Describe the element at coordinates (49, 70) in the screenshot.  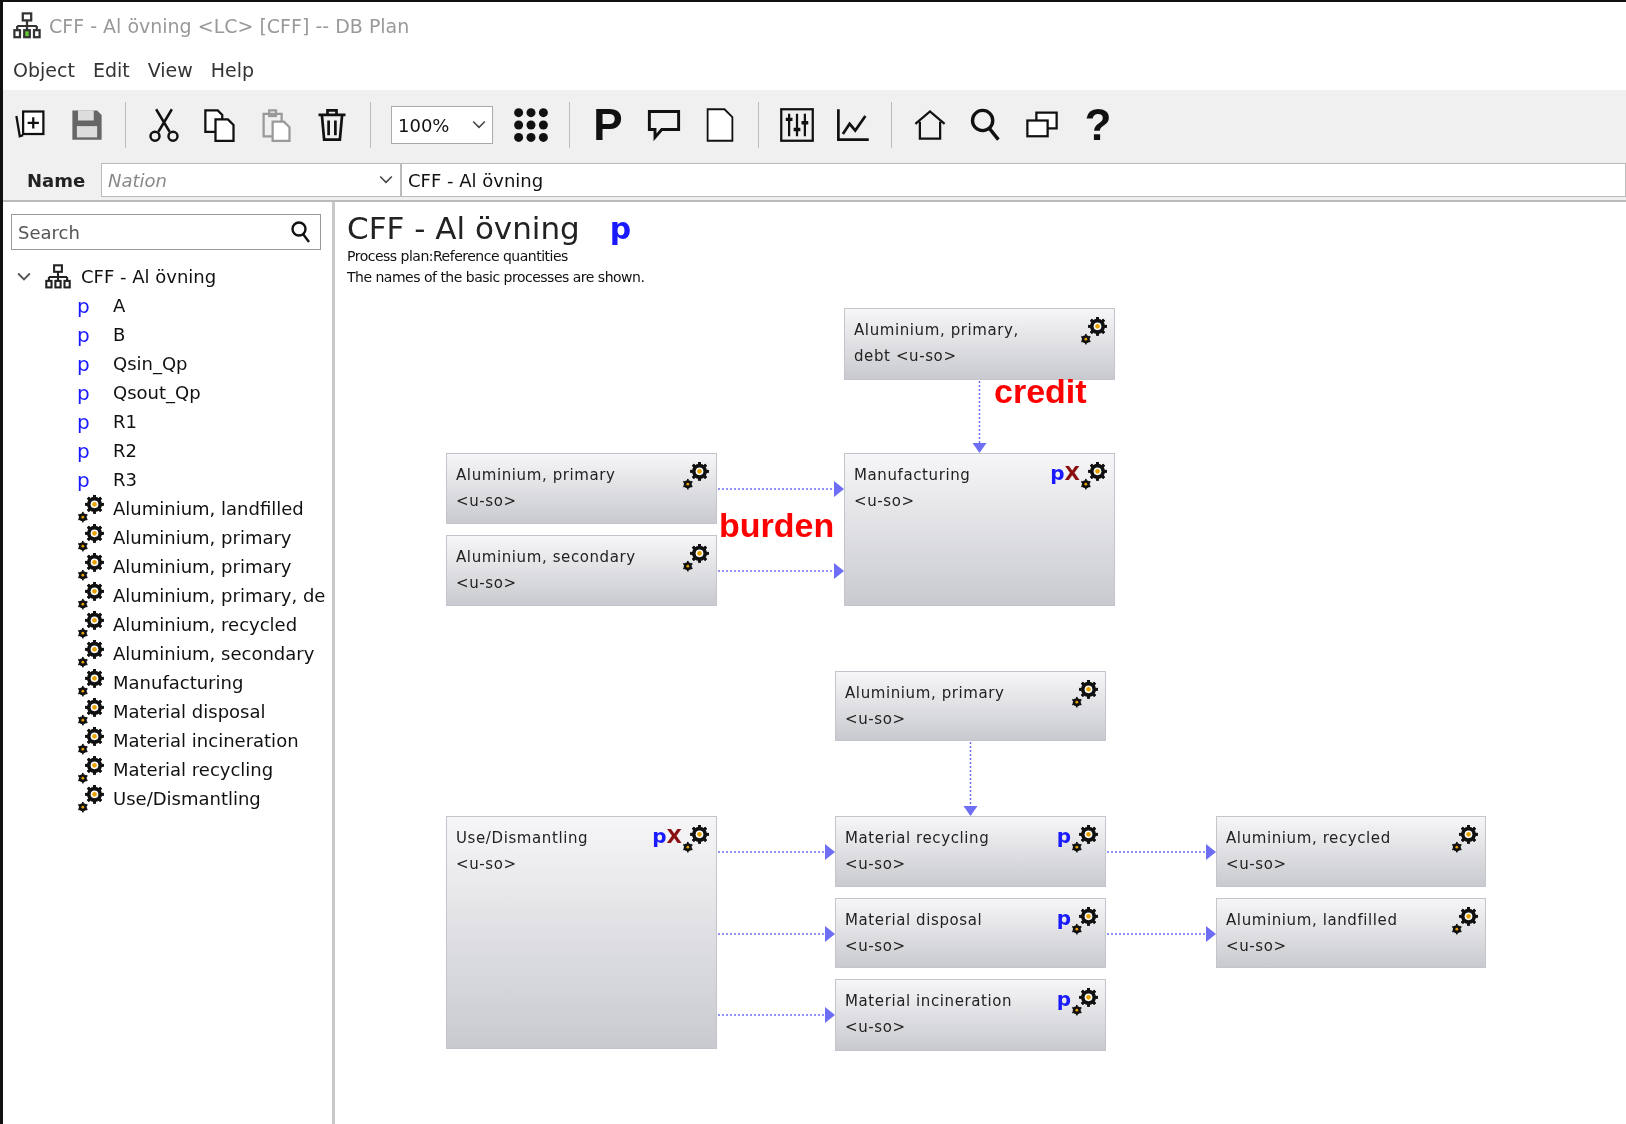
I see `menu-item: Object` at that location.